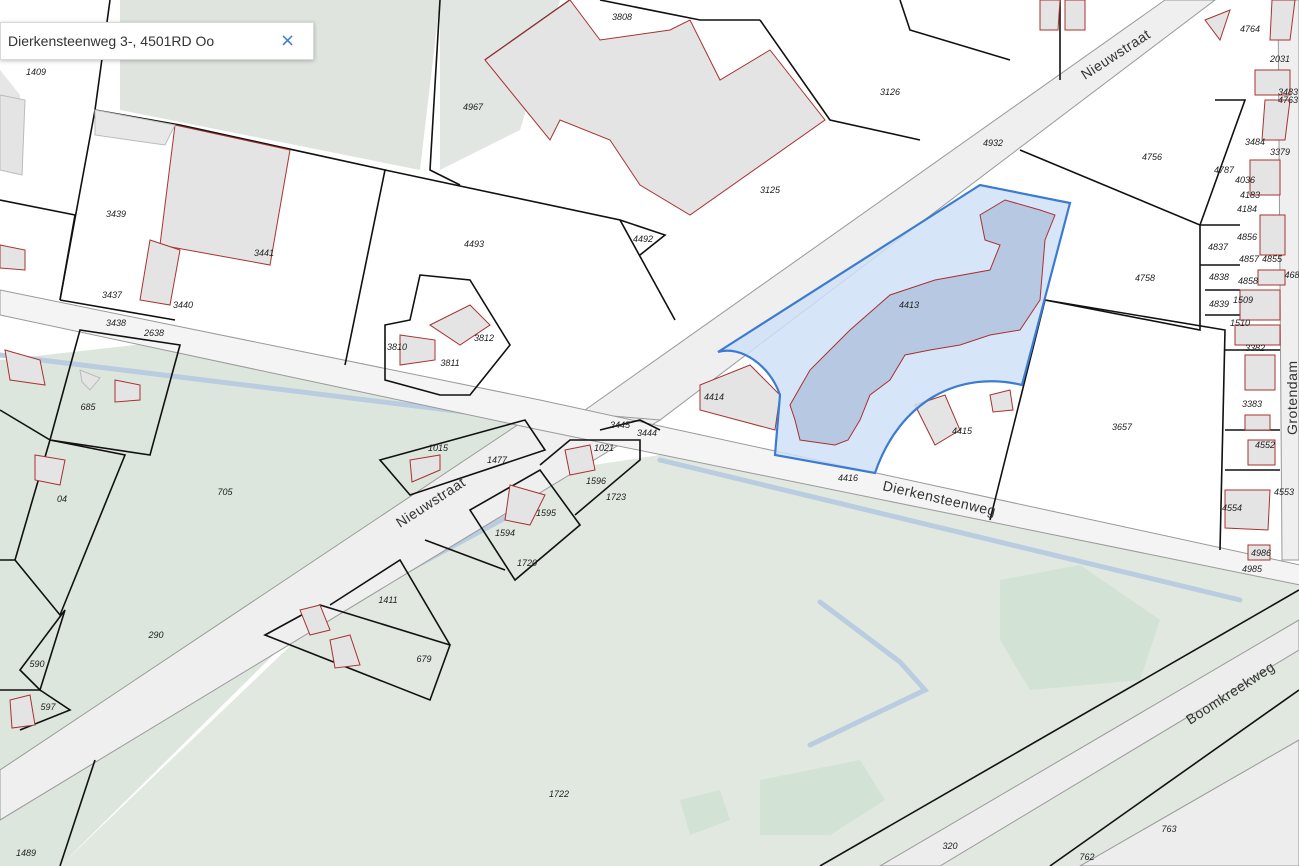  Describe the element at coordinates (546, 513) in the screenshot. I see `parcel-number-label: 1595` at that location.